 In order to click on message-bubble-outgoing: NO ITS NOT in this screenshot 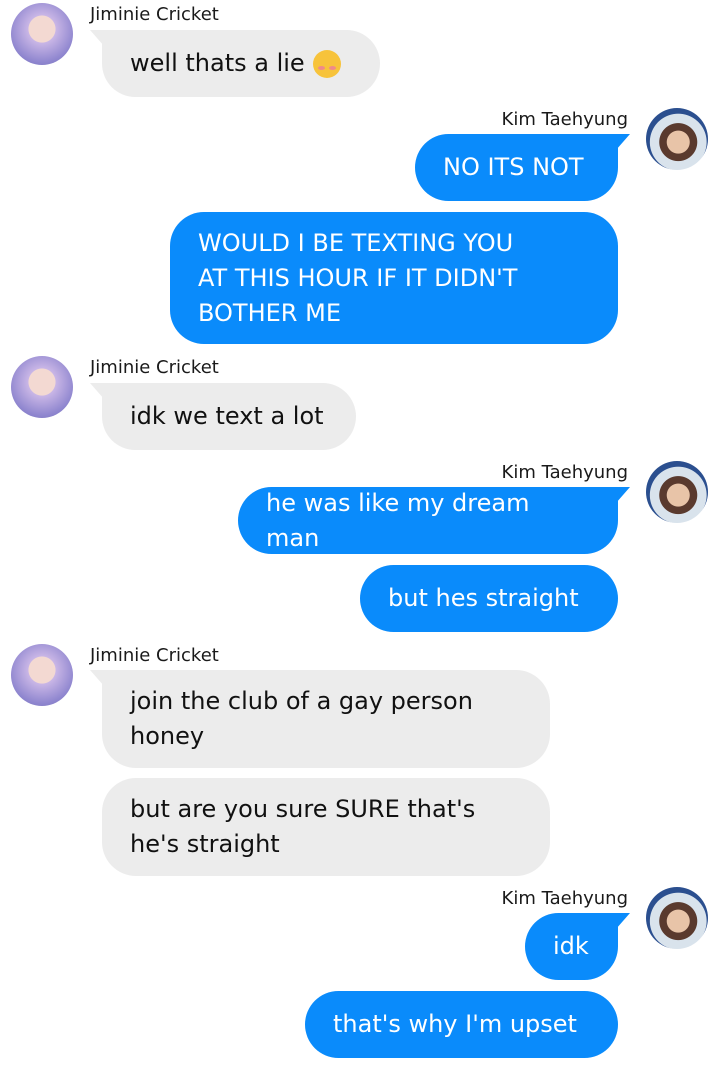, I will do `click(516, 167)`.